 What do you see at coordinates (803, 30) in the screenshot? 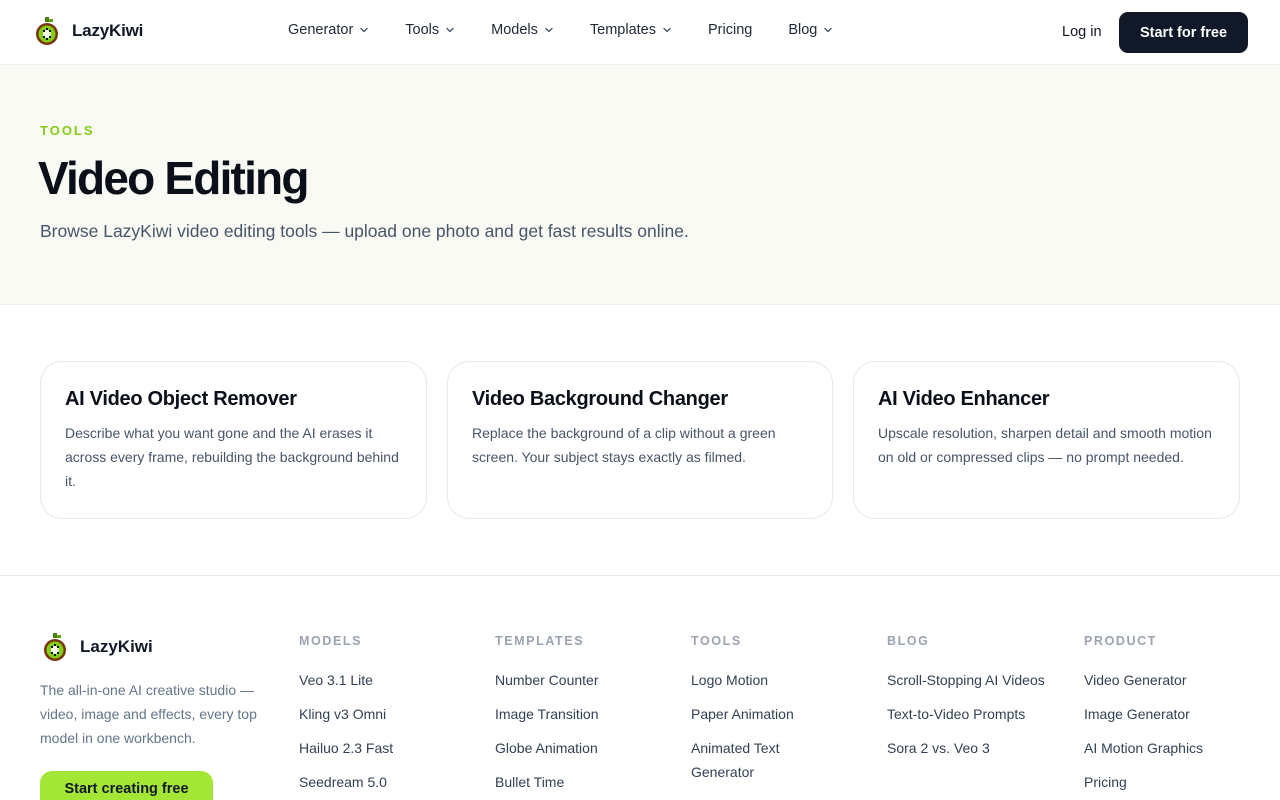
I see `nav-label: Blog` at bounding box center [803, 30].